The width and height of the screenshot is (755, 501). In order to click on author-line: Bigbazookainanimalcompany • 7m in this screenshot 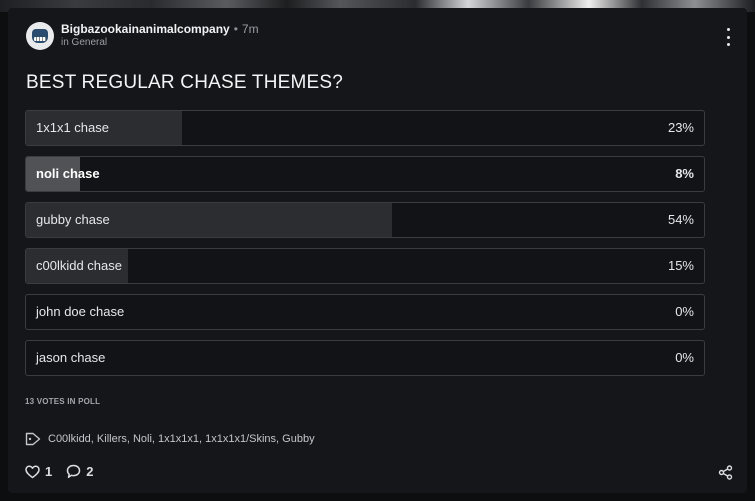, I will do `click(160, 29)`.